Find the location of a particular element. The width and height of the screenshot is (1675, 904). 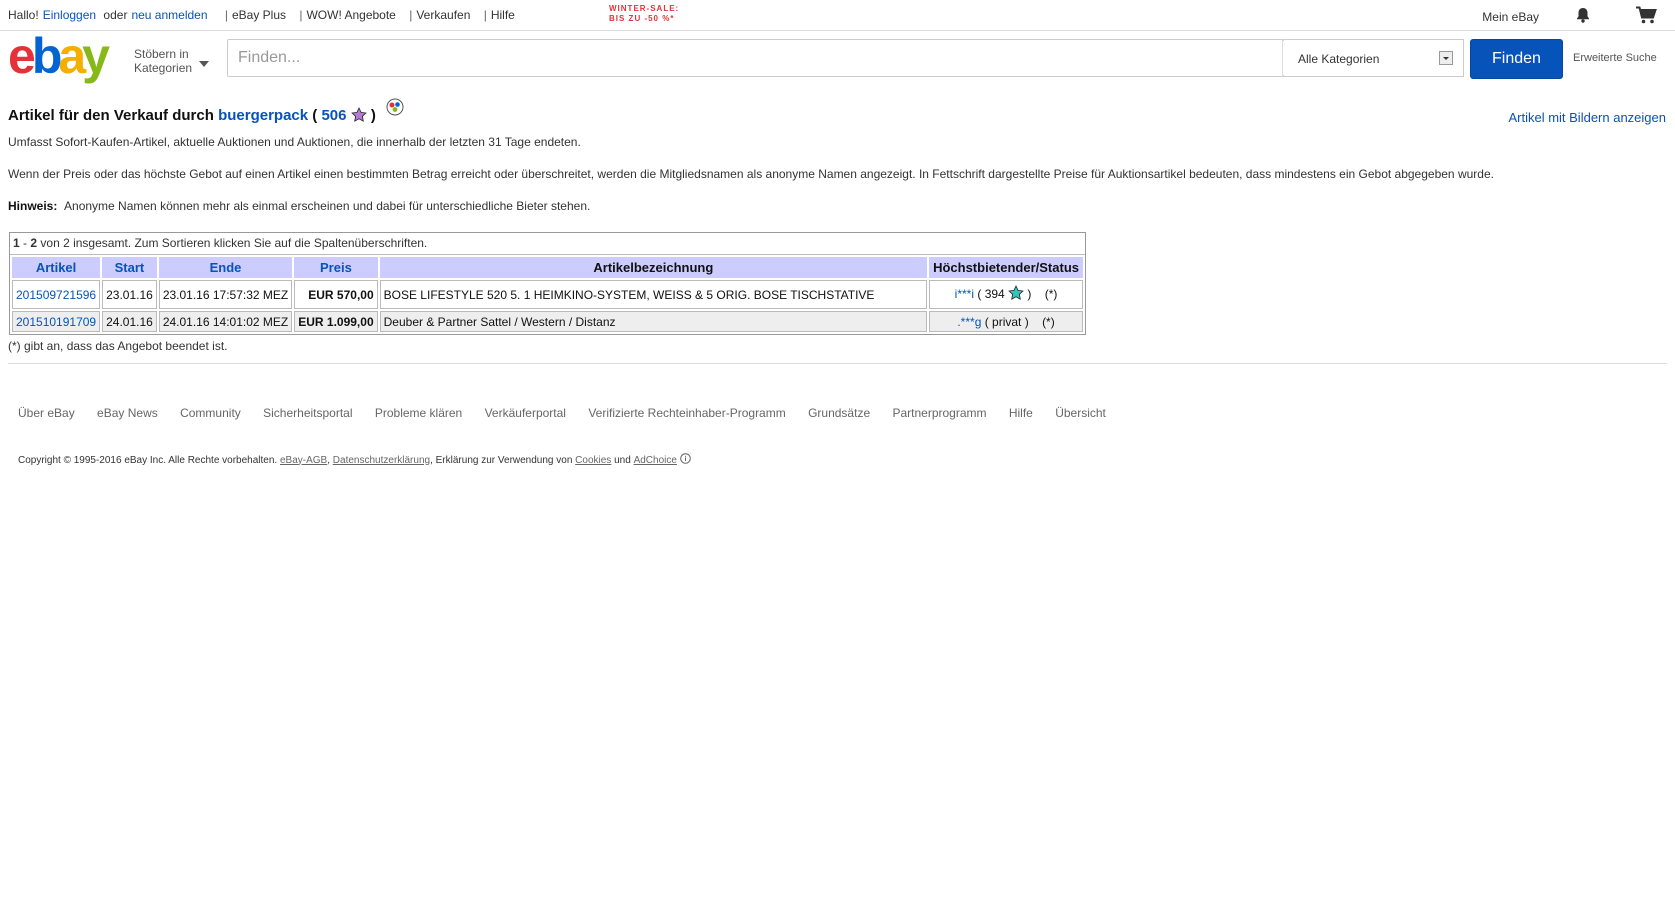

browse-line-1: Stöbern in is located at coordinates (161, 54).